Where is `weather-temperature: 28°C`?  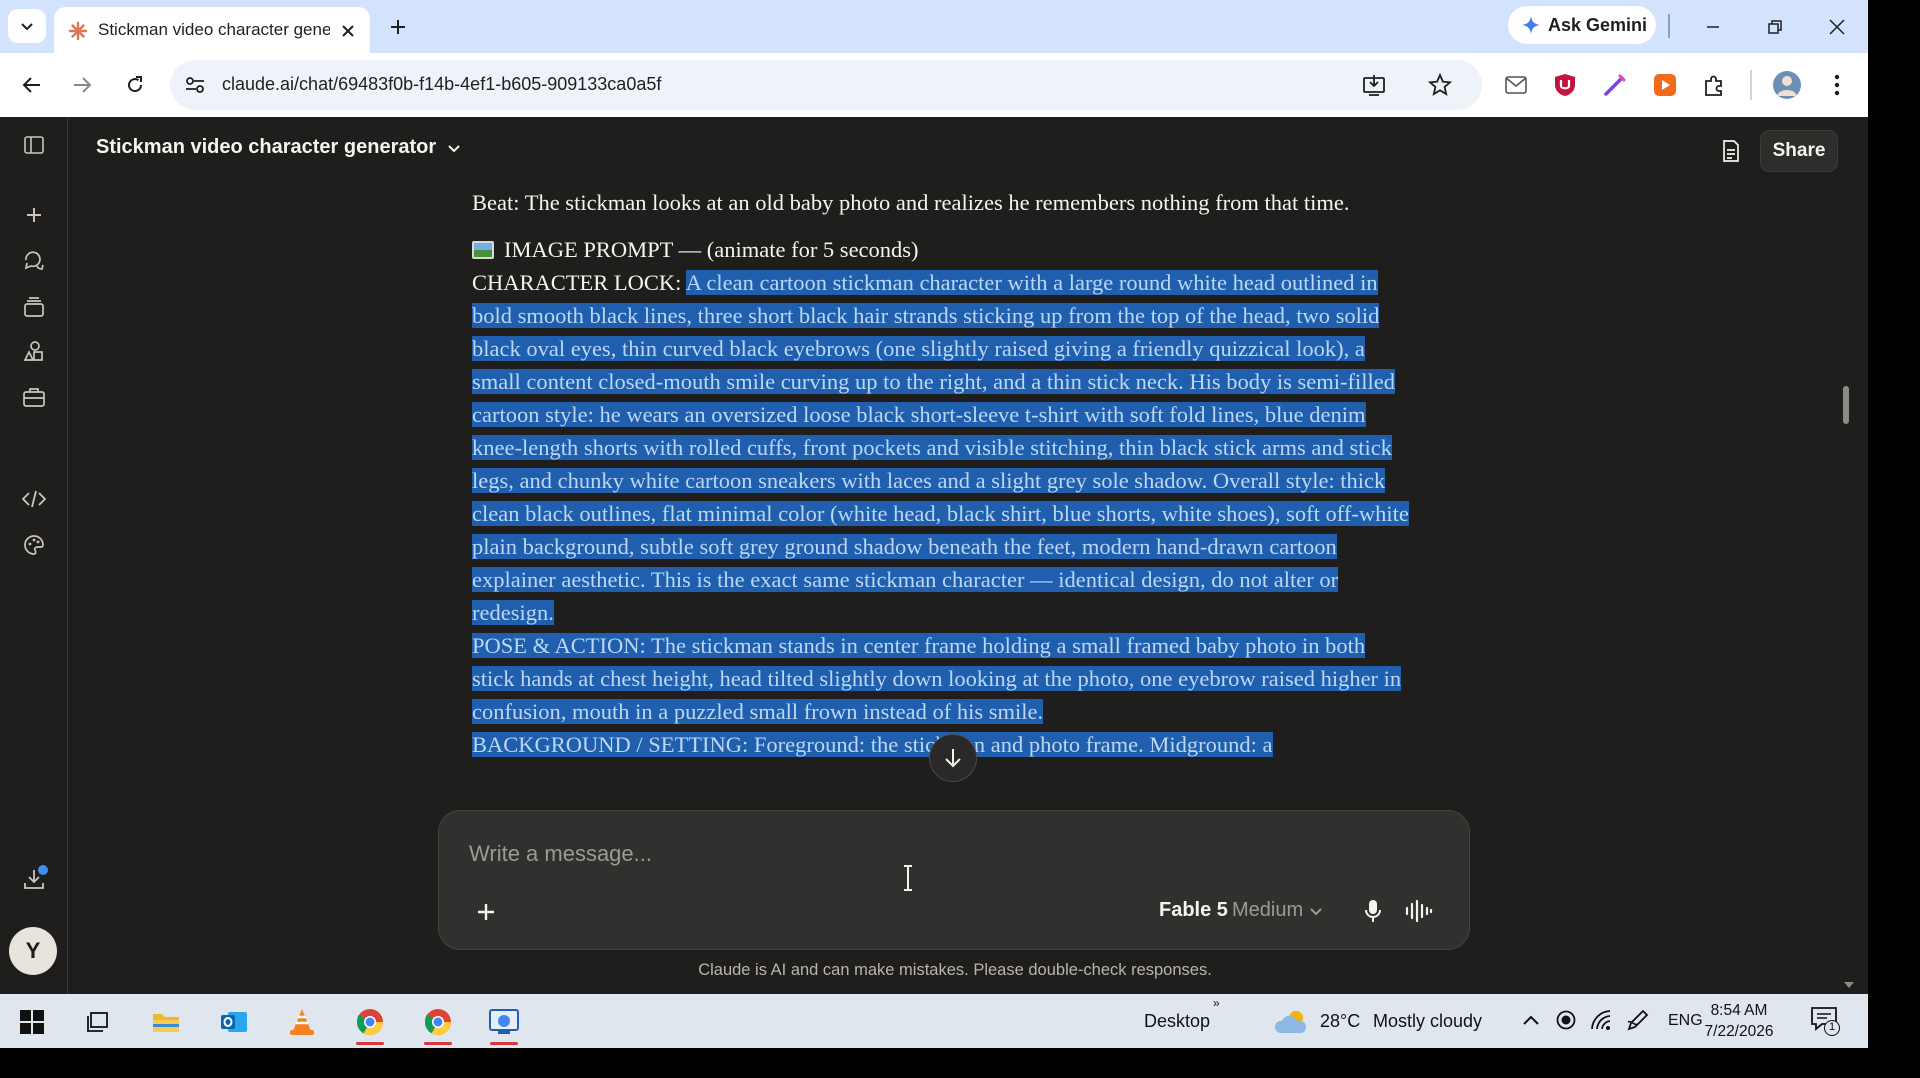 weather-temperature: 28°C is located at coordinates (1340, 1021).